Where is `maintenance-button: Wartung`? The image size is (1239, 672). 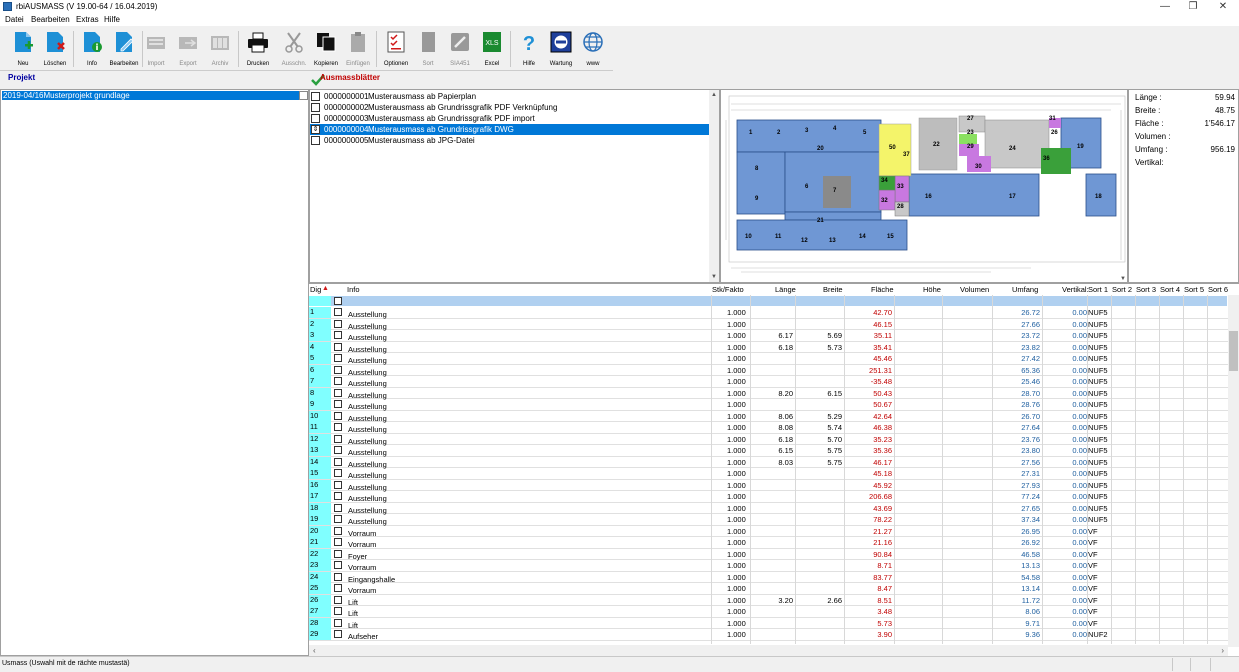
maintenance-button: Wartung is located at coordinates (561, 49).